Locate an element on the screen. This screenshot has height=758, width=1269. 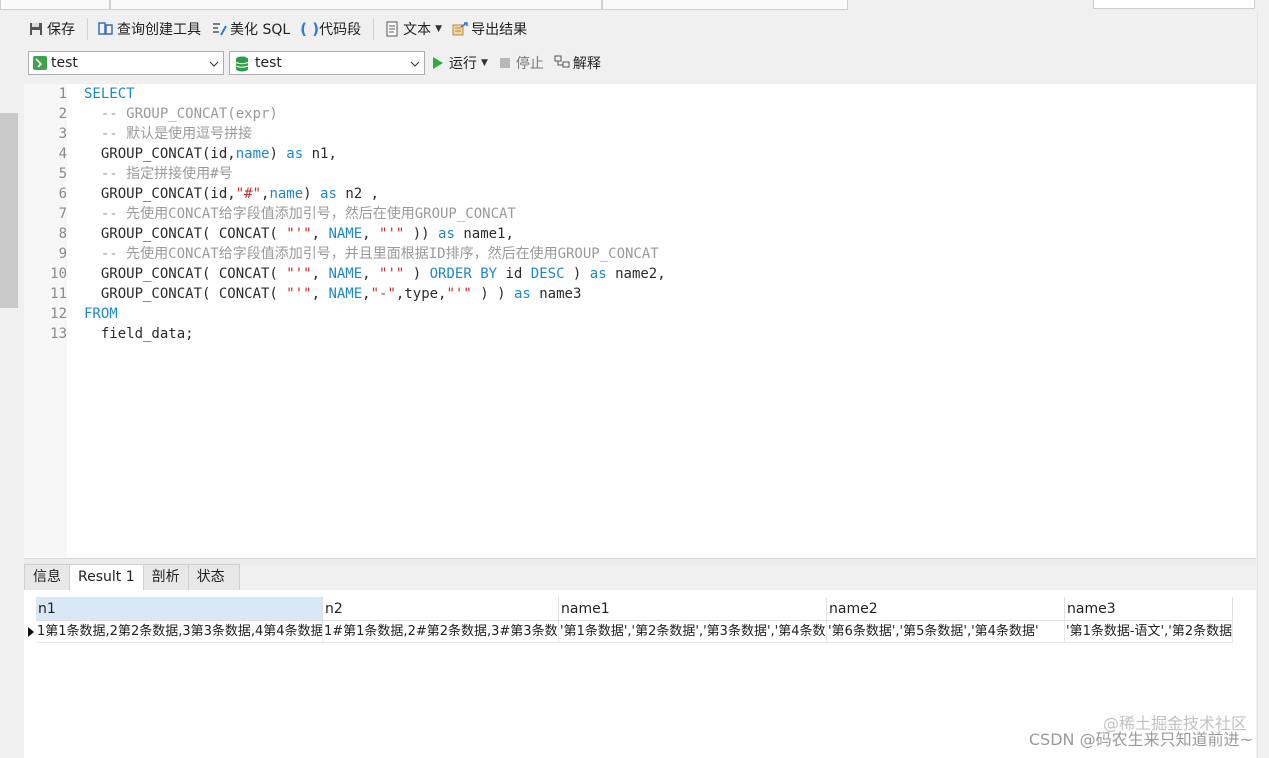
column-header-n2: n2 is located at coordinates (441, 609).